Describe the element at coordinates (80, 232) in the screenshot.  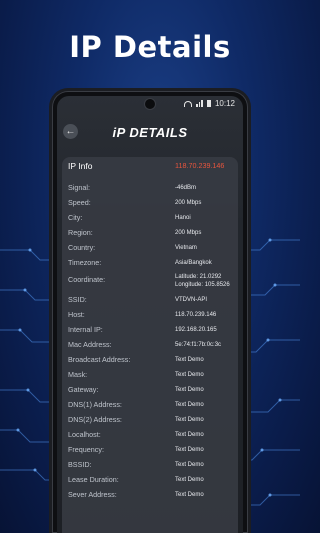
I see `info-label: Region:` at that location.